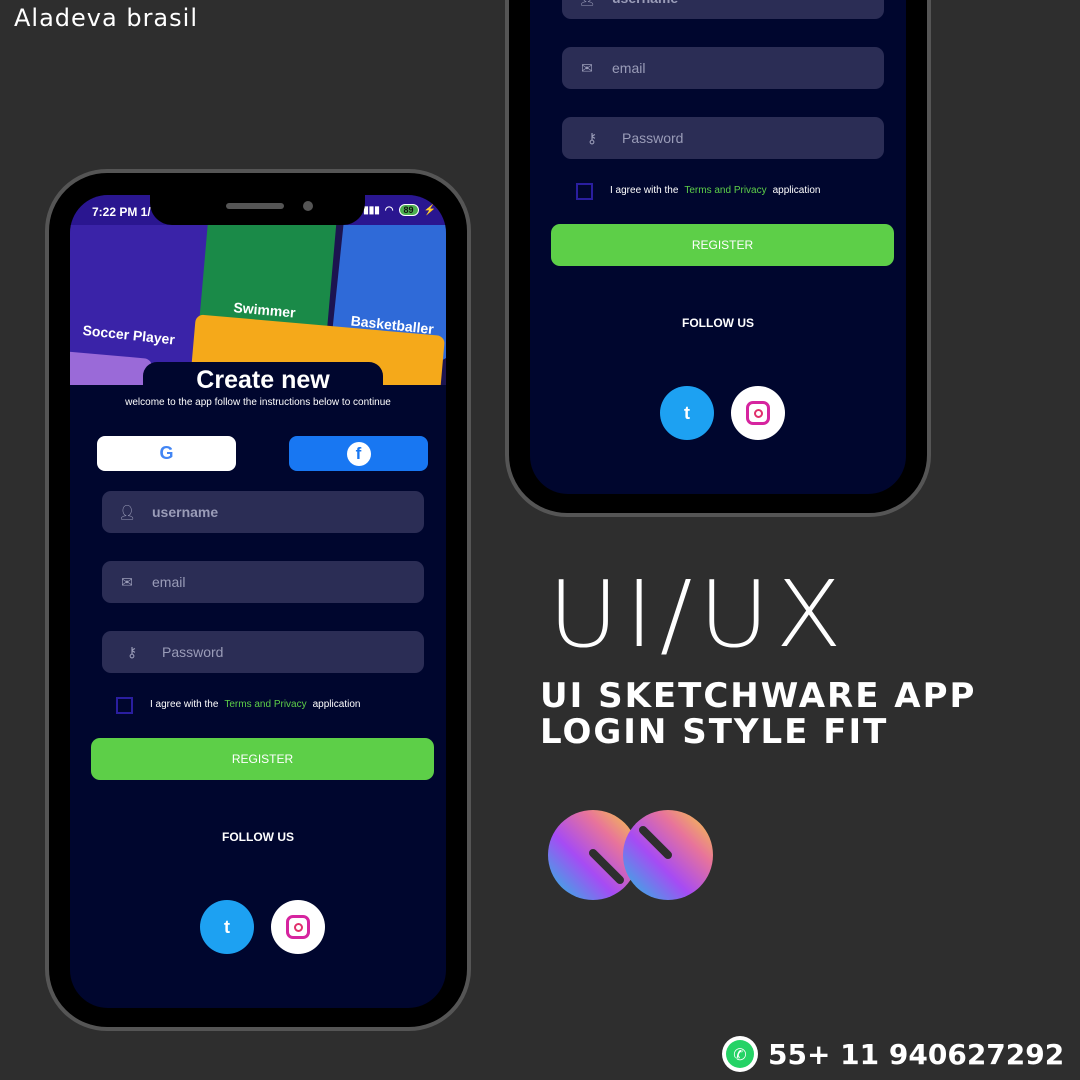 The width and height of the screenshot is (1080, 1080). Describe the element at coordinates (429, 210) in the screenshot. I see `charging-icon: ⚡` at that location.